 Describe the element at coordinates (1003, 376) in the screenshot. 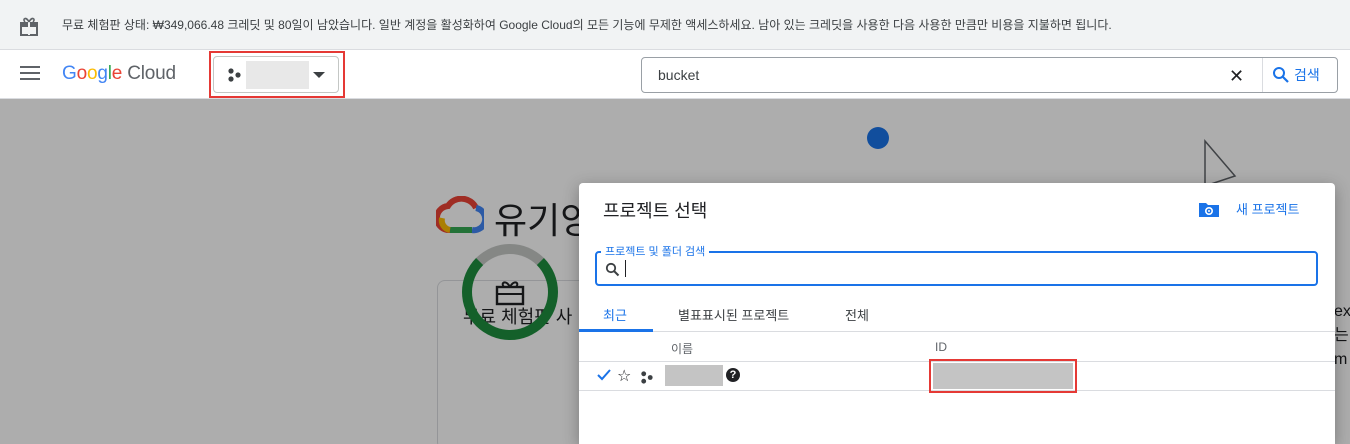

I see `highlight-box-project-id` at that location.